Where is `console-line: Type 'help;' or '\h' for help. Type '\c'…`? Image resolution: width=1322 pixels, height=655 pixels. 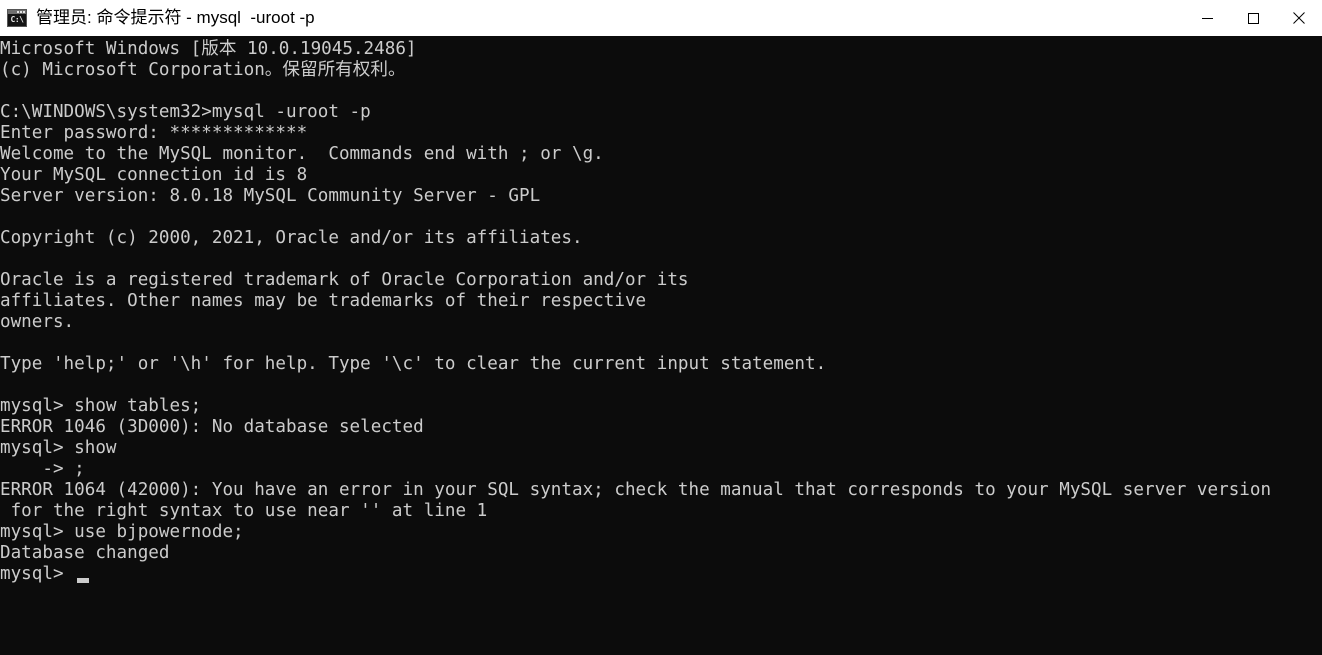
console-line: Type 'help;' or '\h' for help. Type '\c'… is located at coordinates (413, 364).